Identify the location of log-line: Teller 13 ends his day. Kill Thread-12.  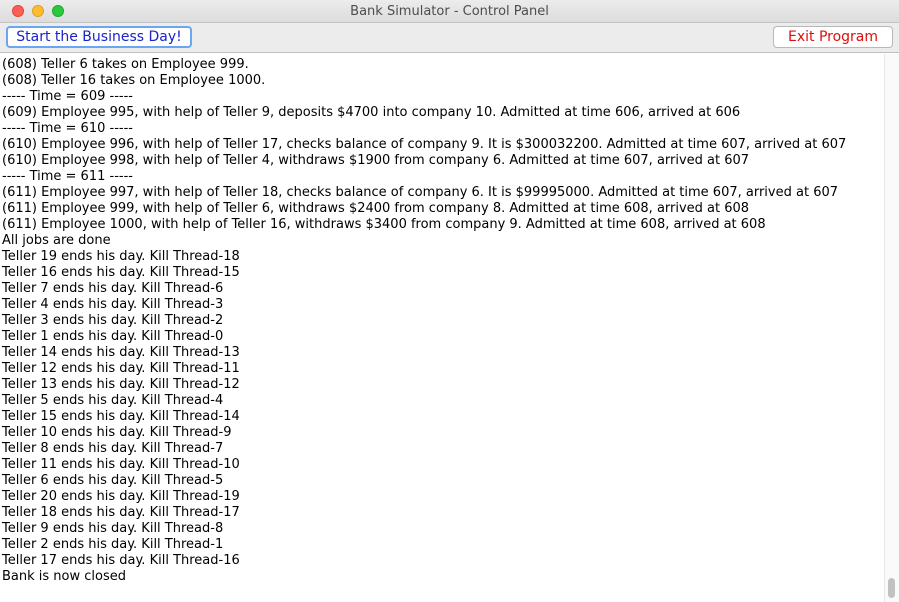
(121, 384).